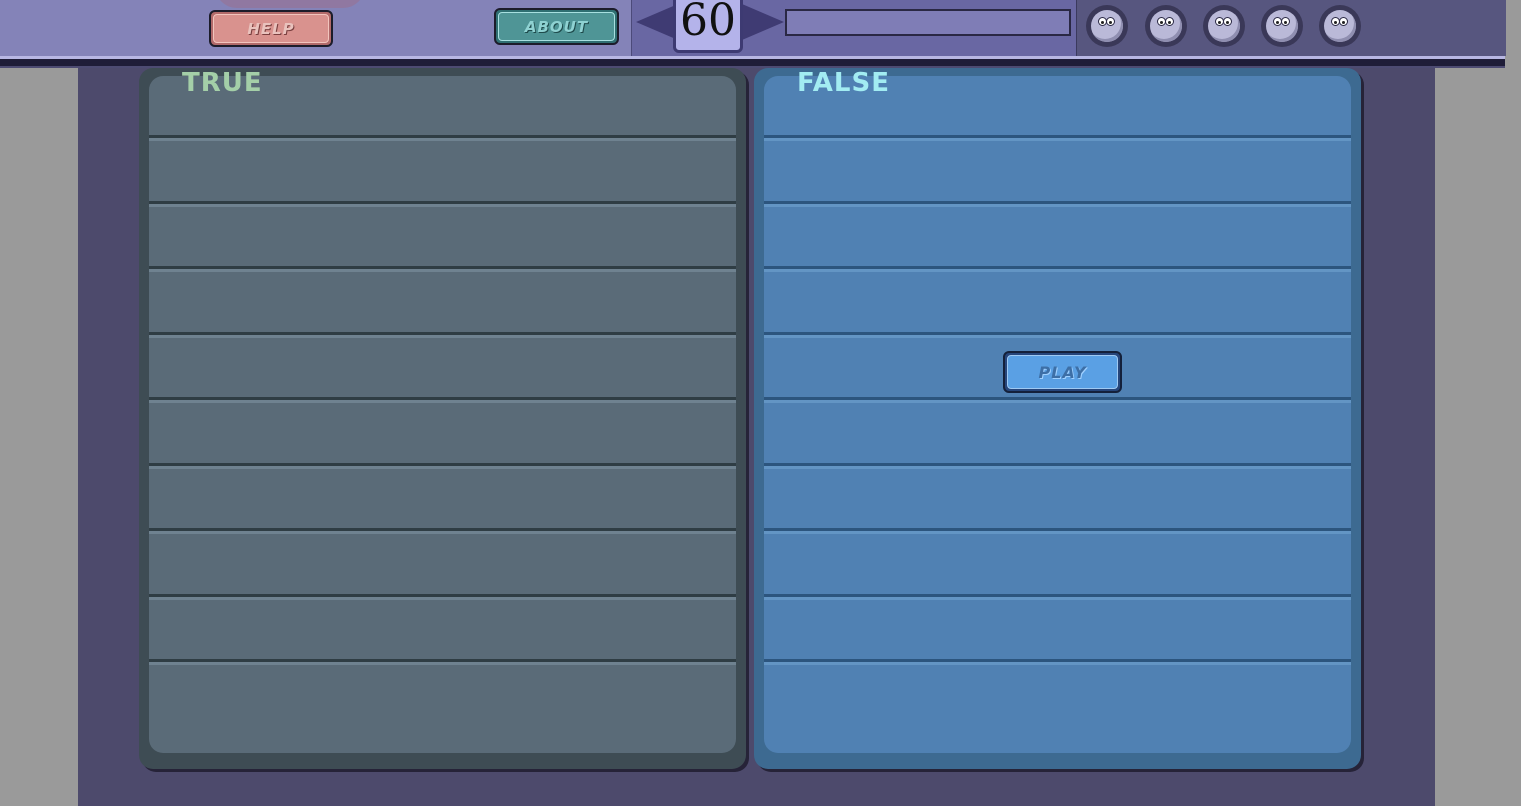  Describe the element at coordinates (928, 22) in the screenshot. I see `time-progress-bar` at that location.